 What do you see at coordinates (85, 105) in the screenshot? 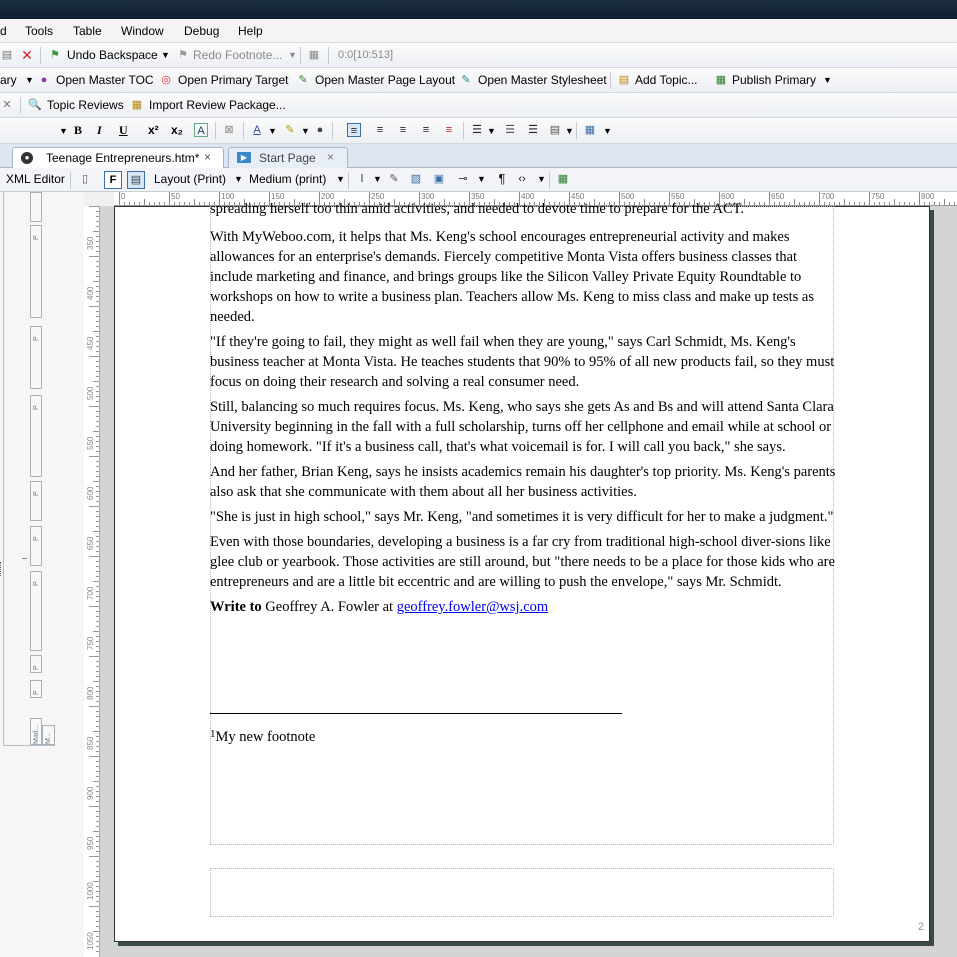
I see `topic-reviews-button: Topic Reviews` at bounding box center [85, 105].